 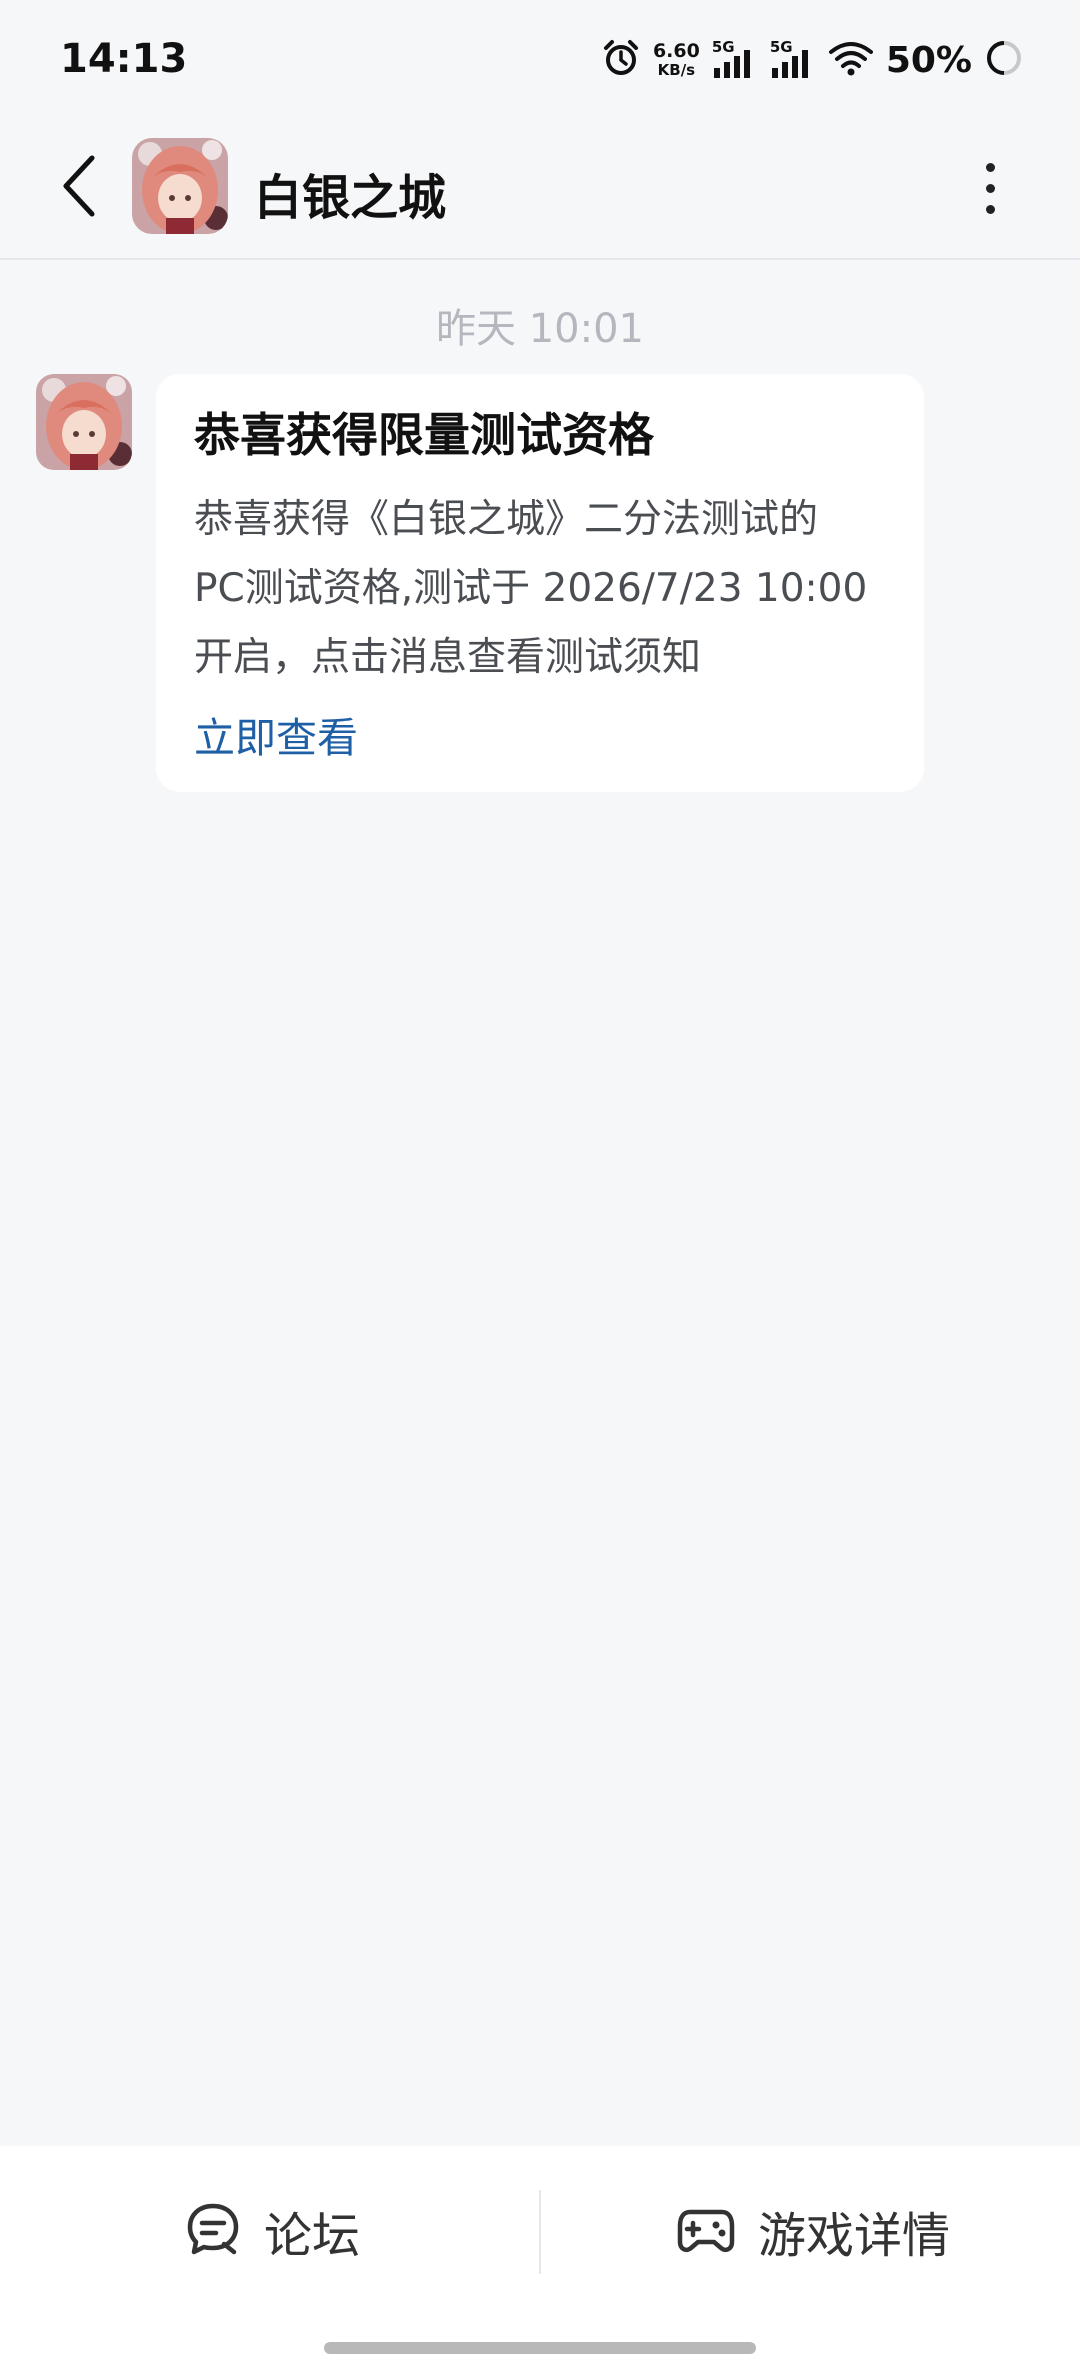 I want to click on status-icons: 6.60 KB/s 5G 5G 50%, so click(x=812, y=60).